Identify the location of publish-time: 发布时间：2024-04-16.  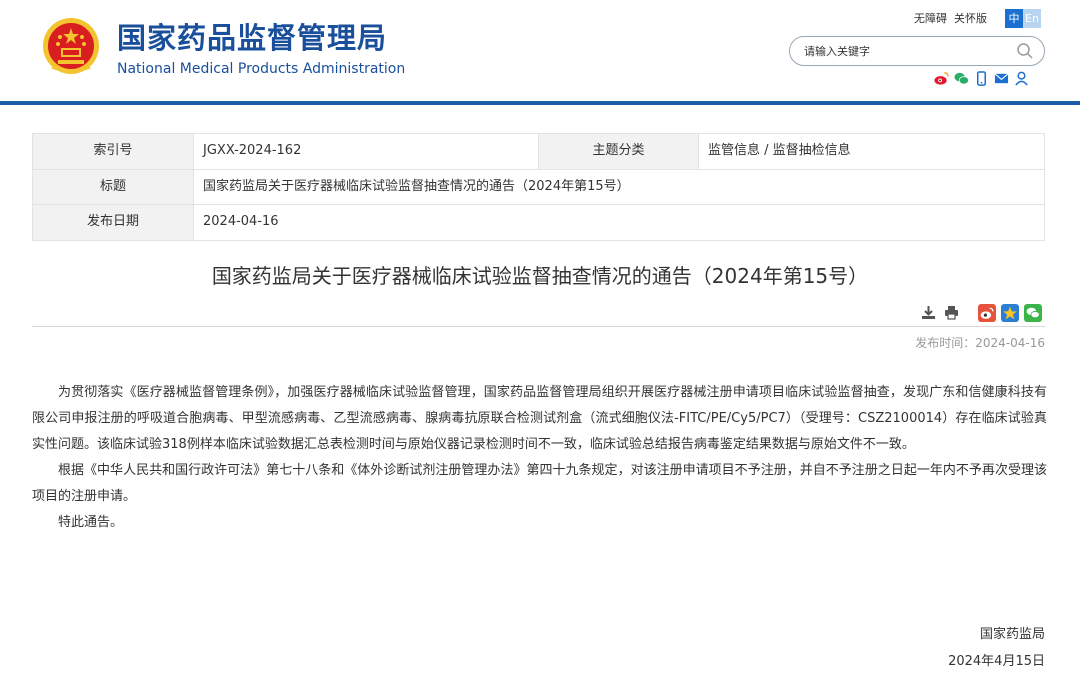
(980, 343).